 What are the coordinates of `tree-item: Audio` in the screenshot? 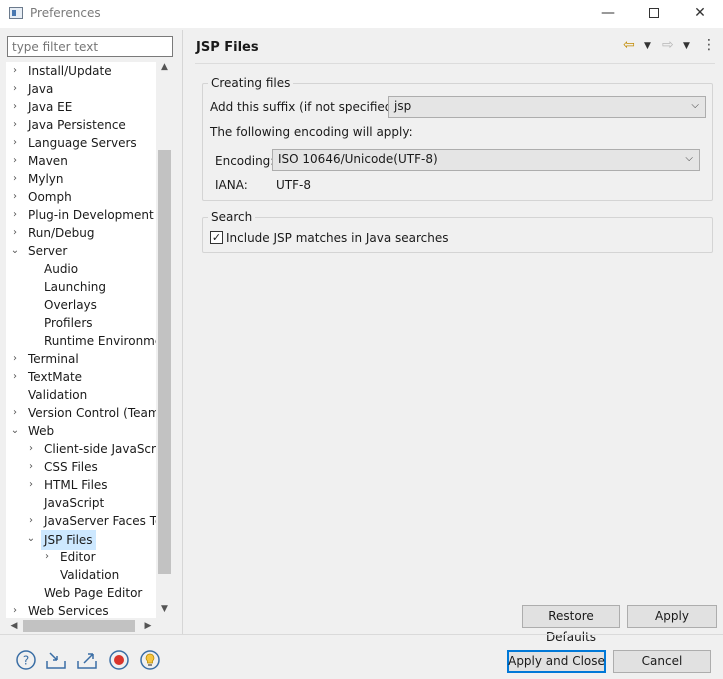 It's located at (89, 269).